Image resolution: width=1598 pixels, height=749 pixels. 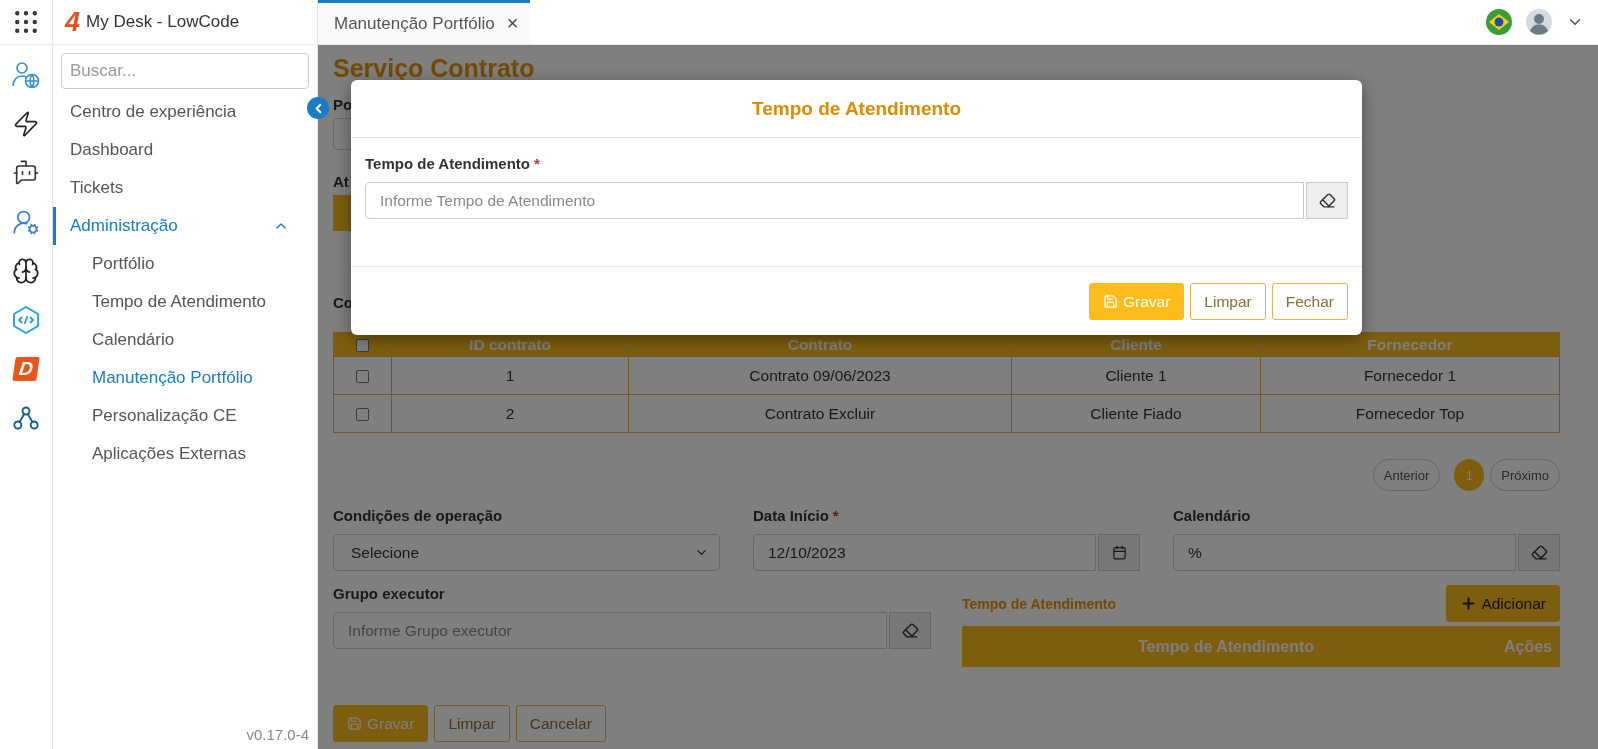 What do you see at coordinates (178, 150) in the screenshot?
I see `nav-item: Dashboard` at bounding box center [178, 150].